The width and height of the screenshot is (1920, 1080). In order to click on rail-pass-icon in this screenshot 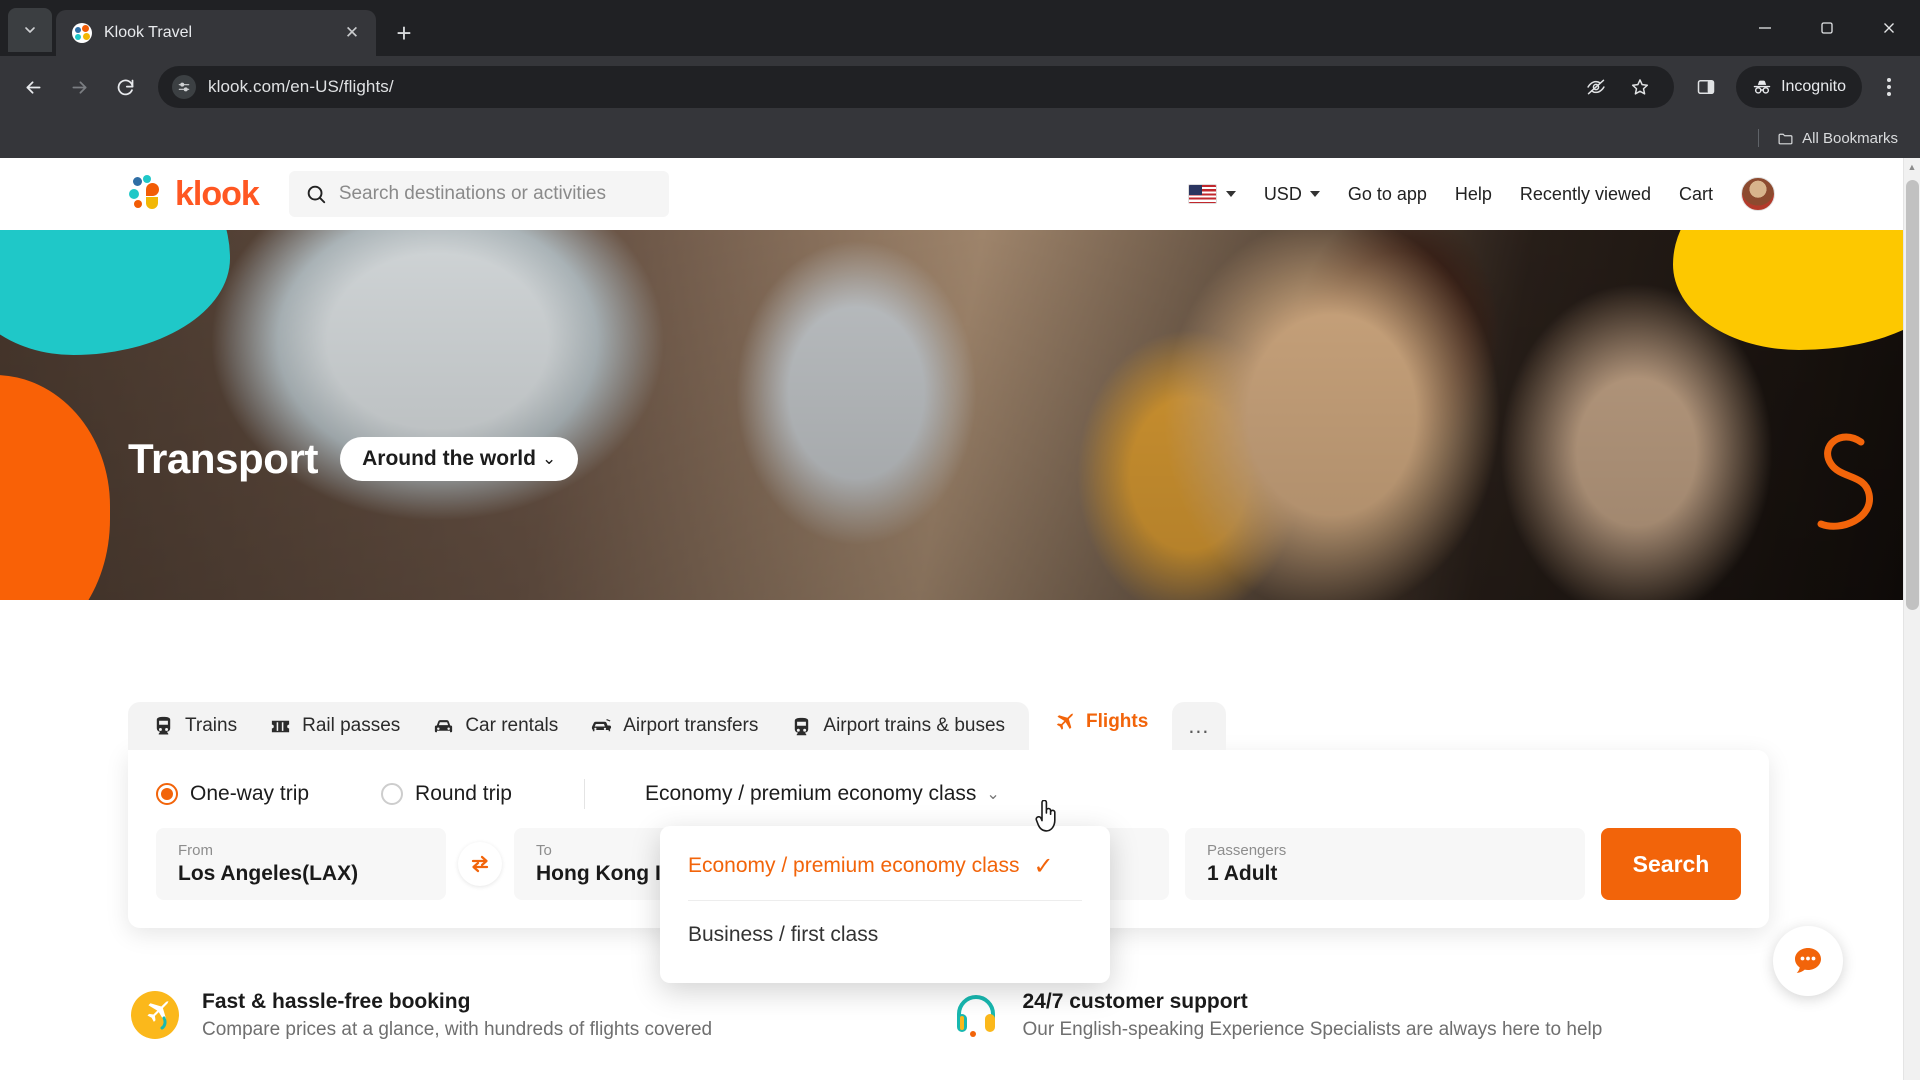, I will do `click(280, 726)`.